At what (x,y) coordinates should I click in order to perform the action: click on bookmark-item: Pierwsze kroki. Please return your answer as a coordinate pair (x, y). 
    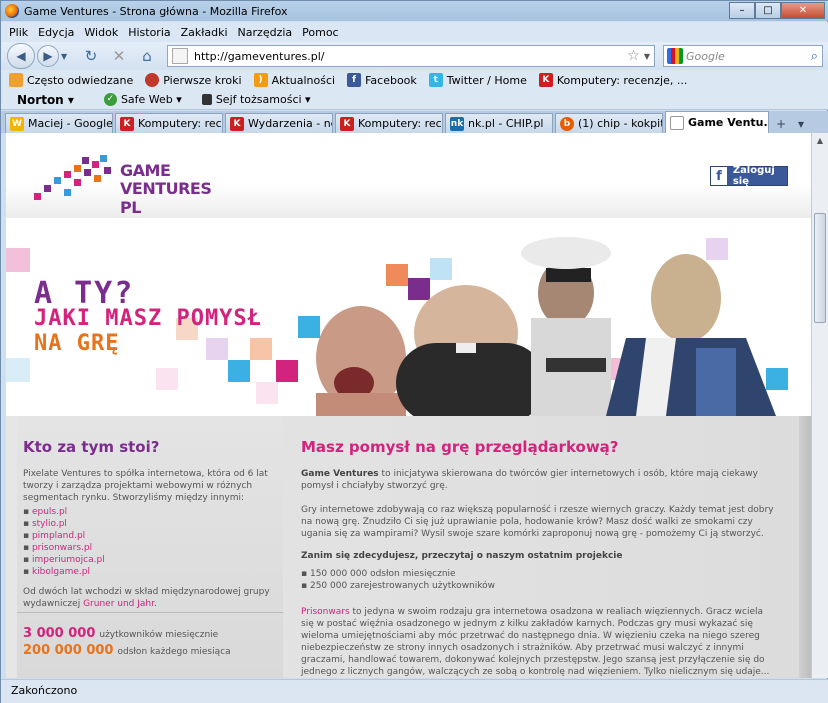
    Looking at the image, I should click on (193, 80).